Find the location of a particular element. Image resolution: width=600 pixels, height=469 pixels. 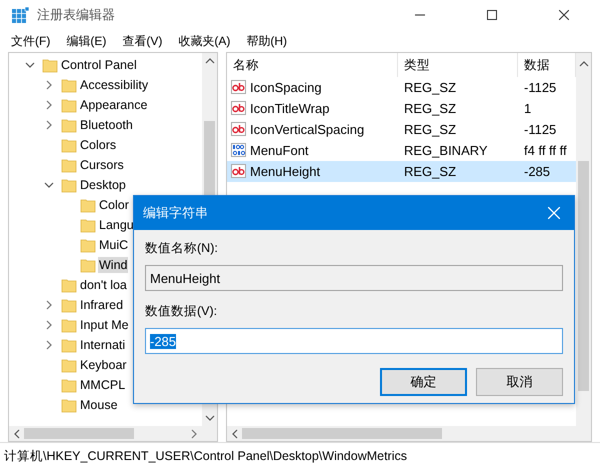

value-data: 1 is located at coordinates (527, 108).